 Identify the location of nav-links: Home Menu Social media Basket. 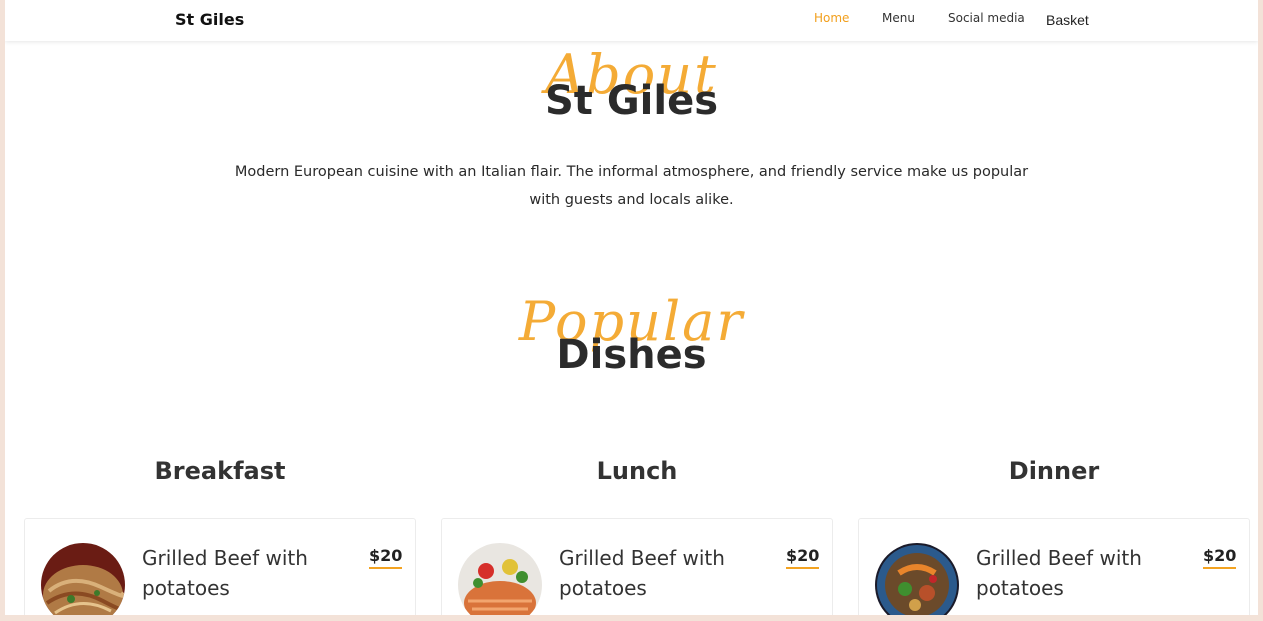
(631, 21).